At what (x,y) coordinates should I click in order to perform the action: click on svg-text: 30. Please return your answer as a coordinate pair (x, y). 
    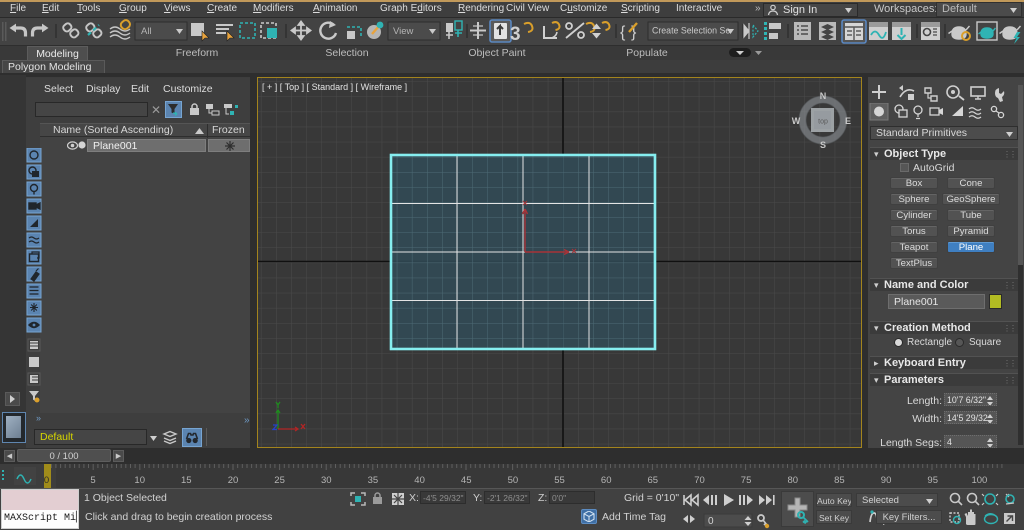
    Looking at the image, I should click on (326, 480).